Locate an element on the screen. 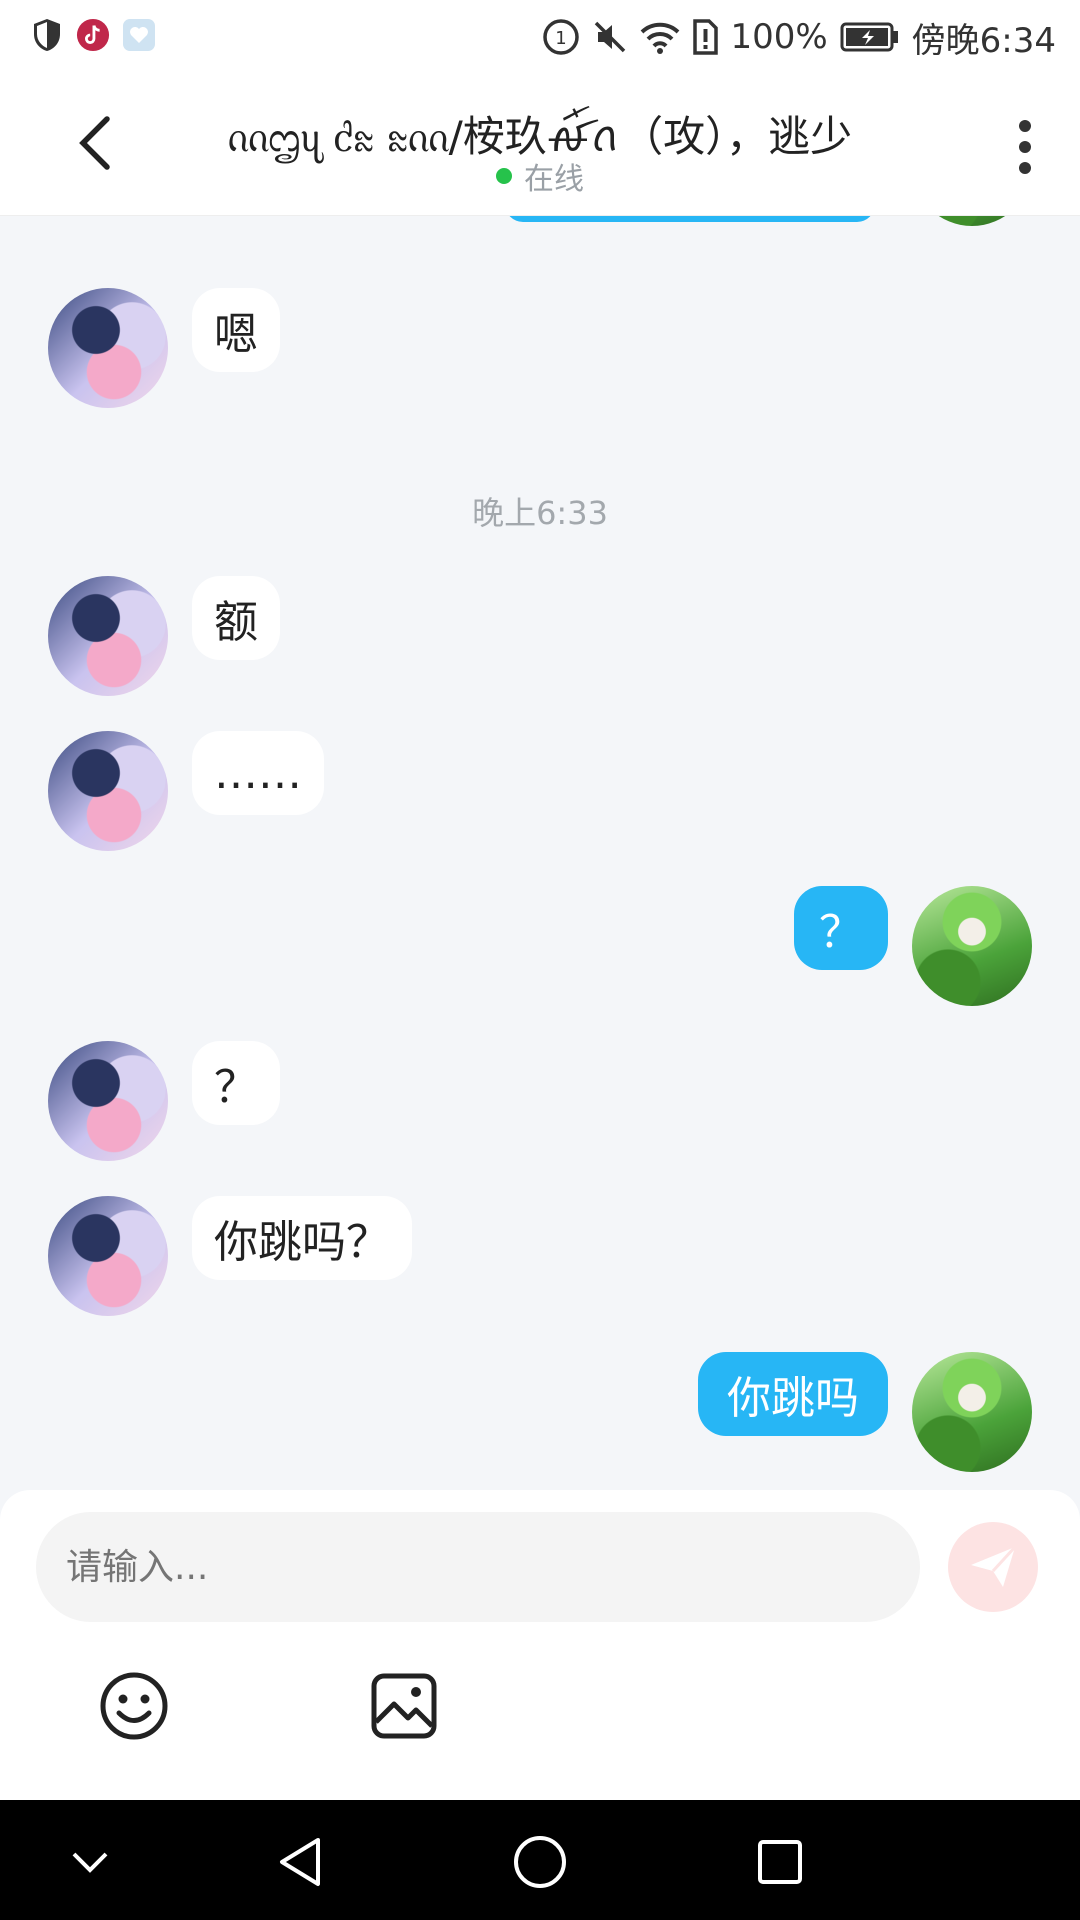 The image size is (1080, 1920). emoji-button is located at coordinates (134, 1706).